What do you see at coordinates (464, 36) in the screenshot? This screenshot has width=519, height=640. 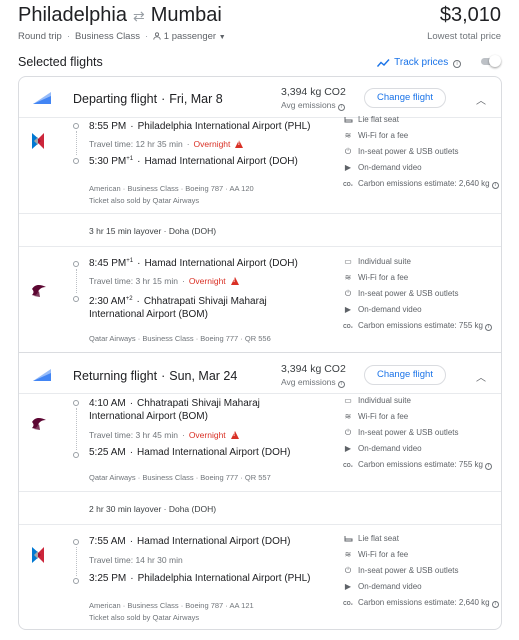 I see `price-note: Lowest total price` at bounding box center [464, 36].